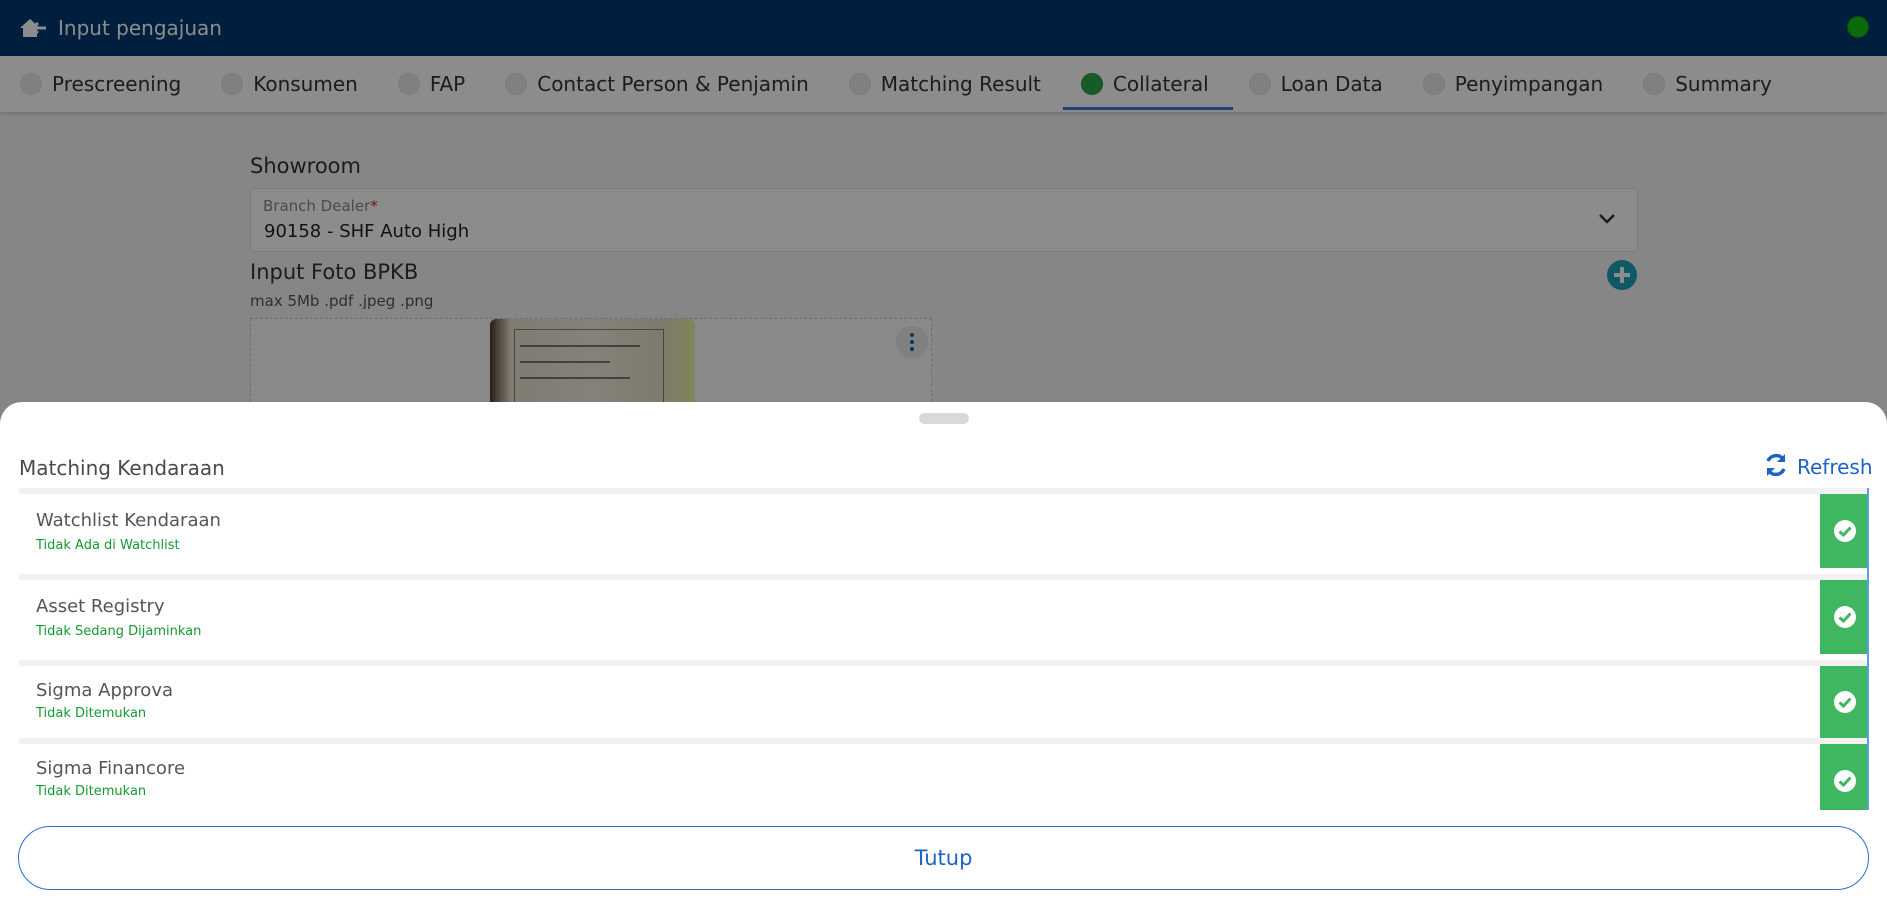 The width and height of the screenshot is (1887, 907). Describe the element at coordinates (943, 699) in the screenshot. I see `list-item: Sigma Approva Tidak Ditemukan` at that location.